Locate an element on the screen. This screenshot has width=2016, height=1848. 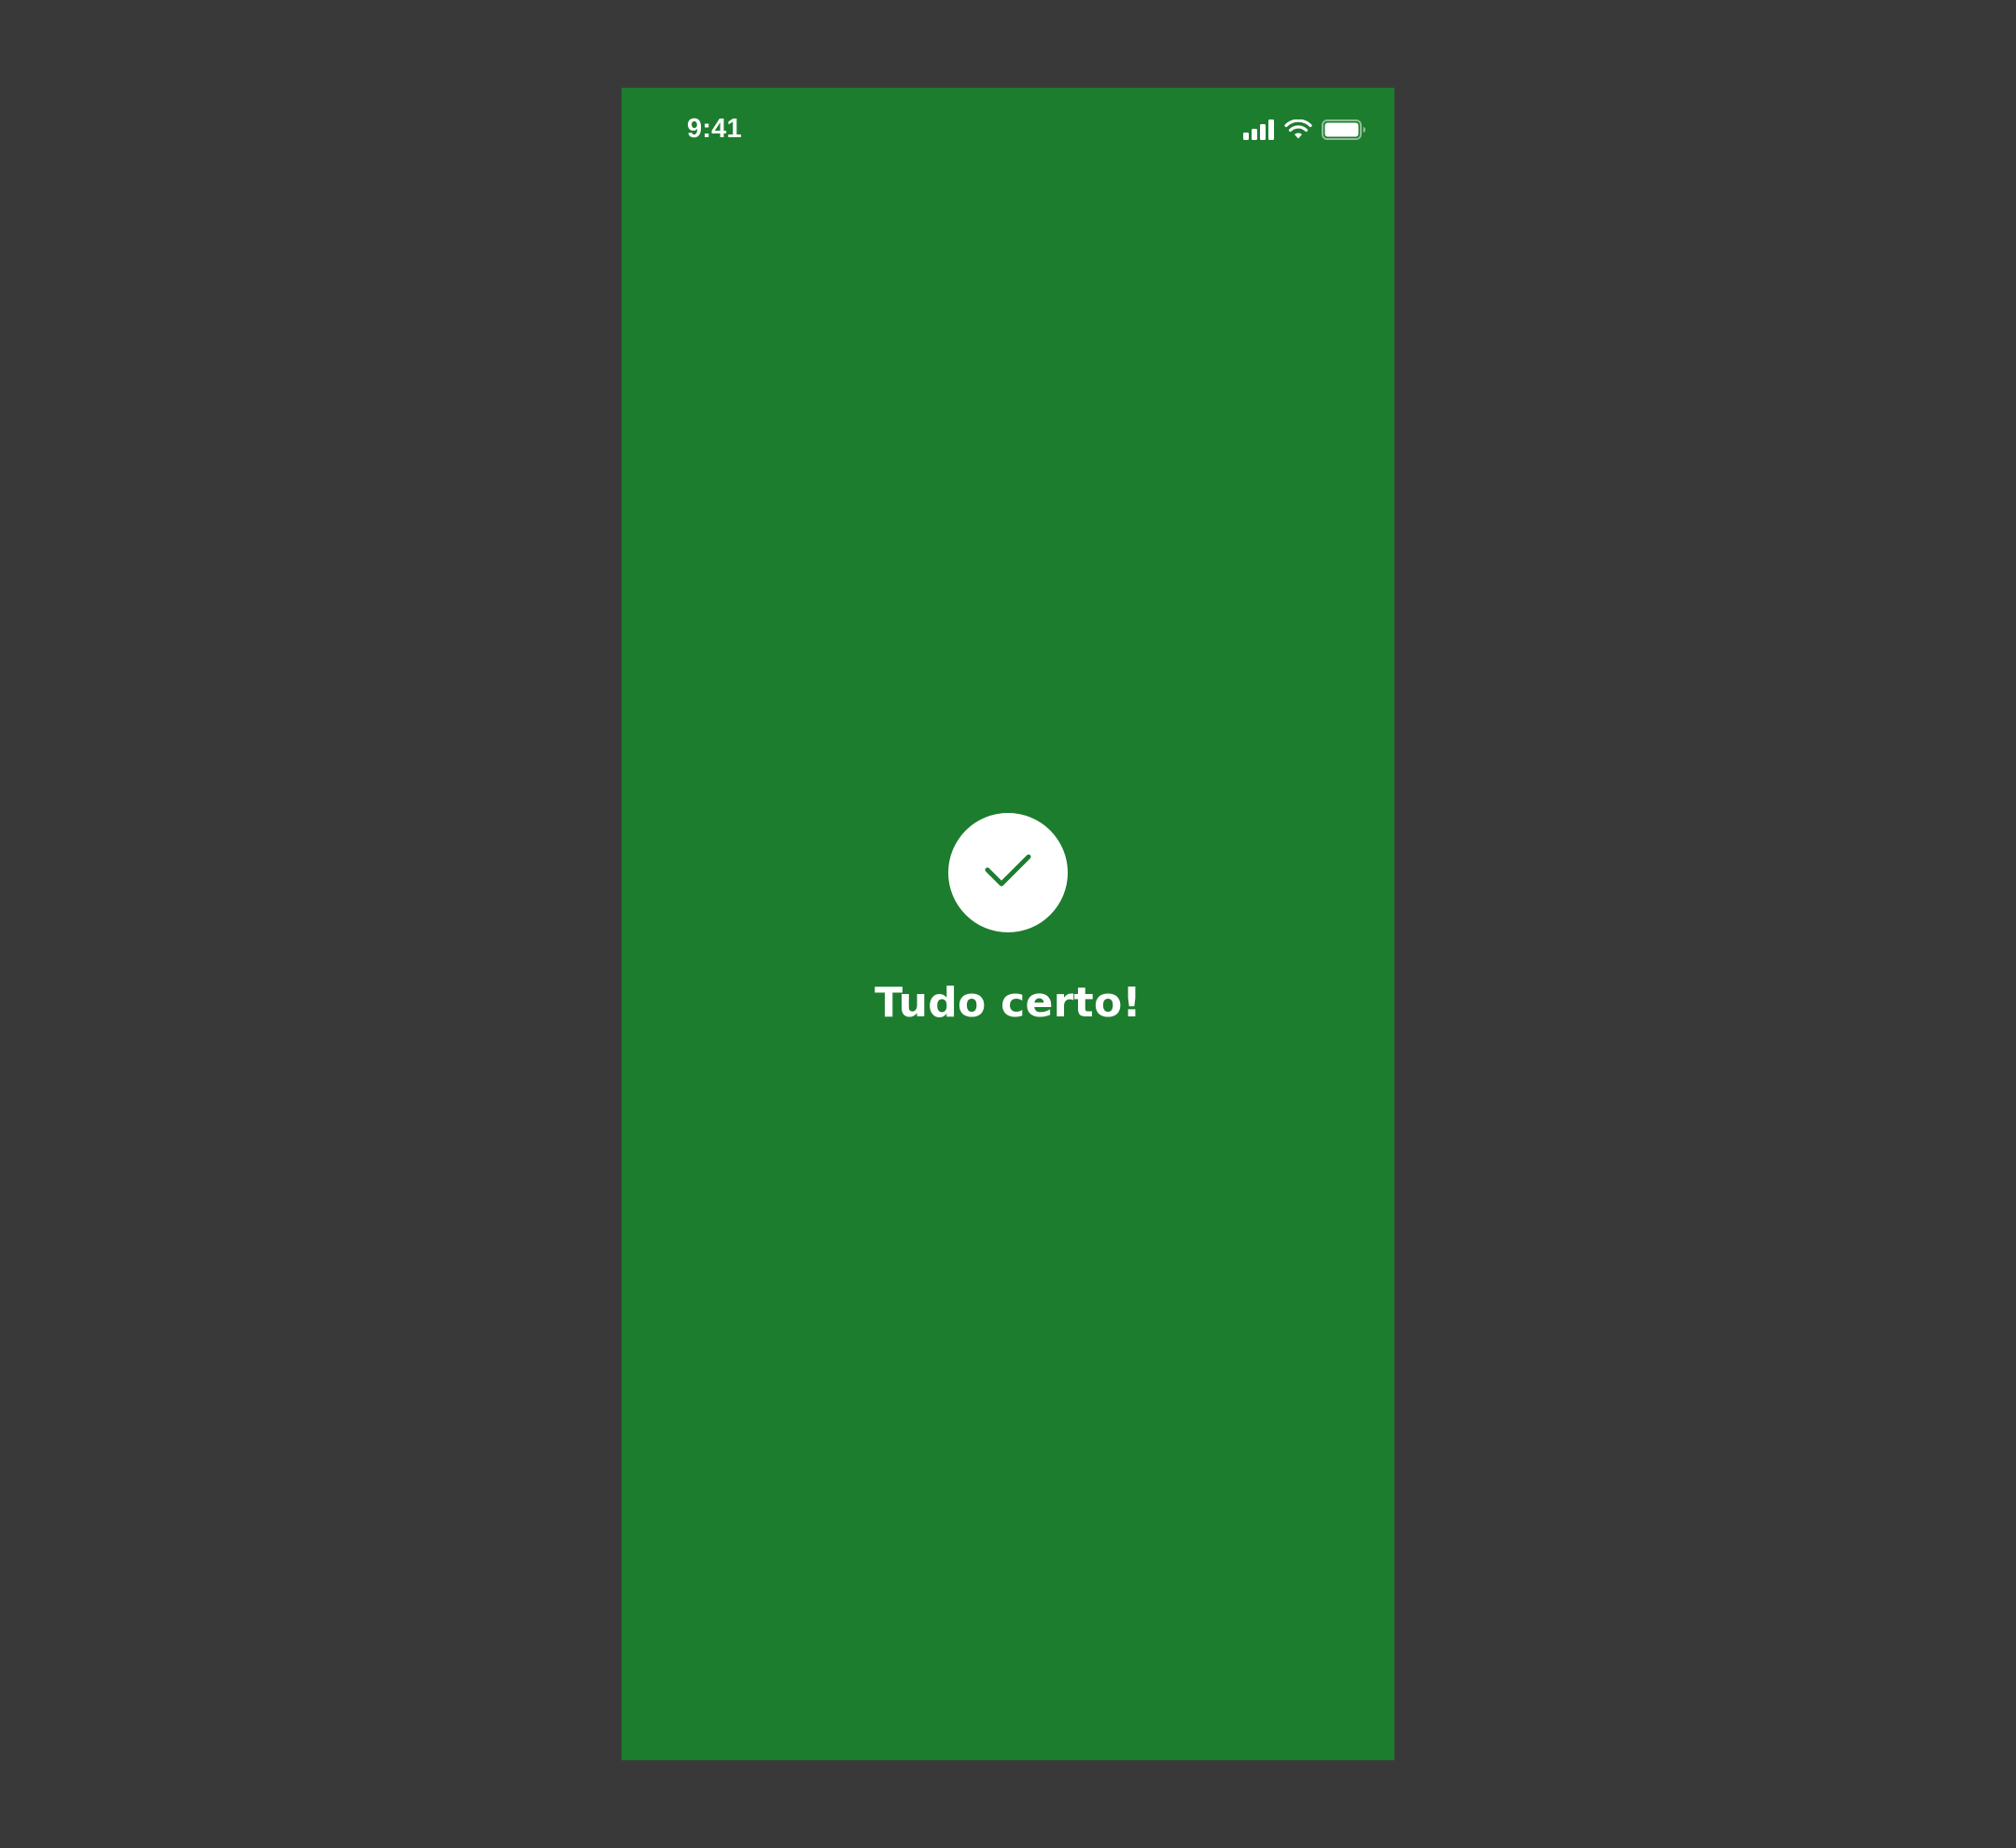
wifi-icon is located at coordinates (1298, 129).